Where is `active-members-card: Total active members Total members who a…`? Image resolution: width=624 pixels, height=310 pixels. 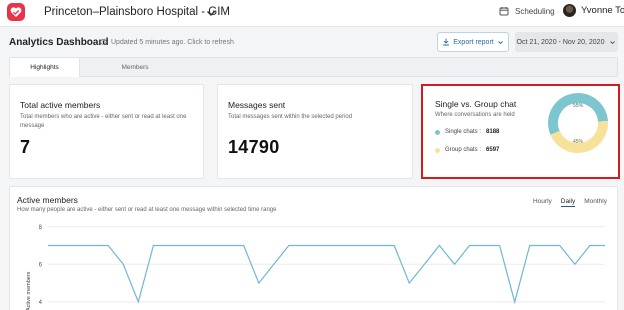 active-members-card: Total active members Total members who a… is located at coordinates (106, 131).